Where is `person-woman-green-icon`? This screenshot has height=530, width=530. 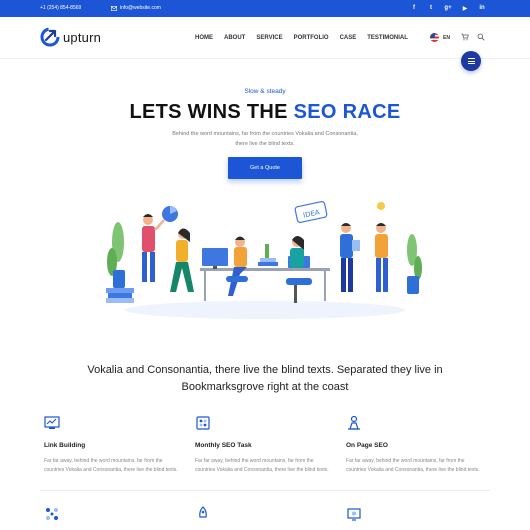 person-woman-green-icon is located at coordinates (182, 260).